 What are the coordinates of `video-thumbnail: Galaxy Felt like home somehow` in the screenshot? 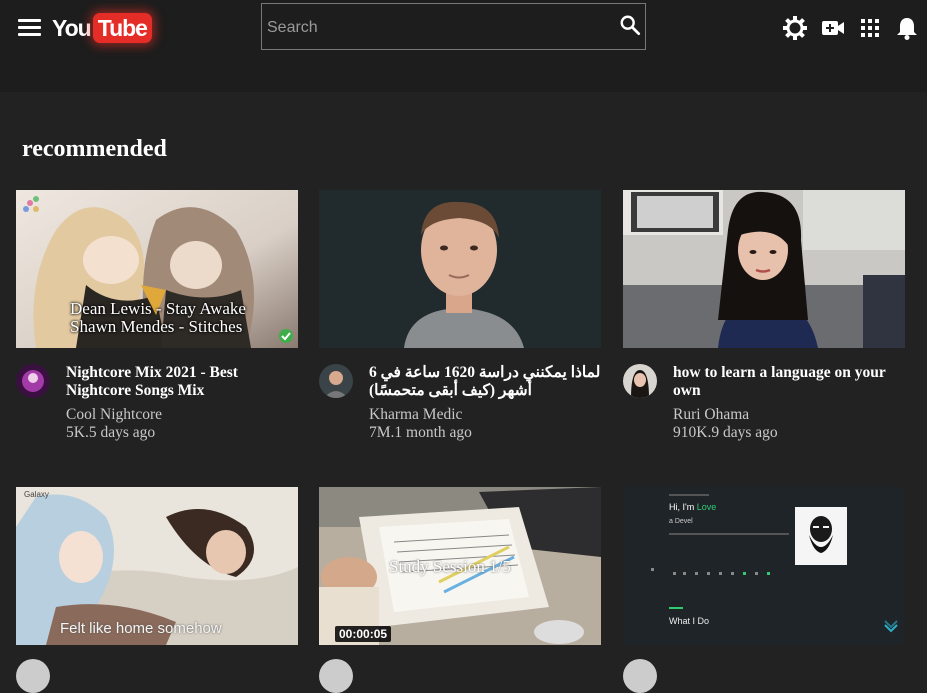 It's located at (157, 566).